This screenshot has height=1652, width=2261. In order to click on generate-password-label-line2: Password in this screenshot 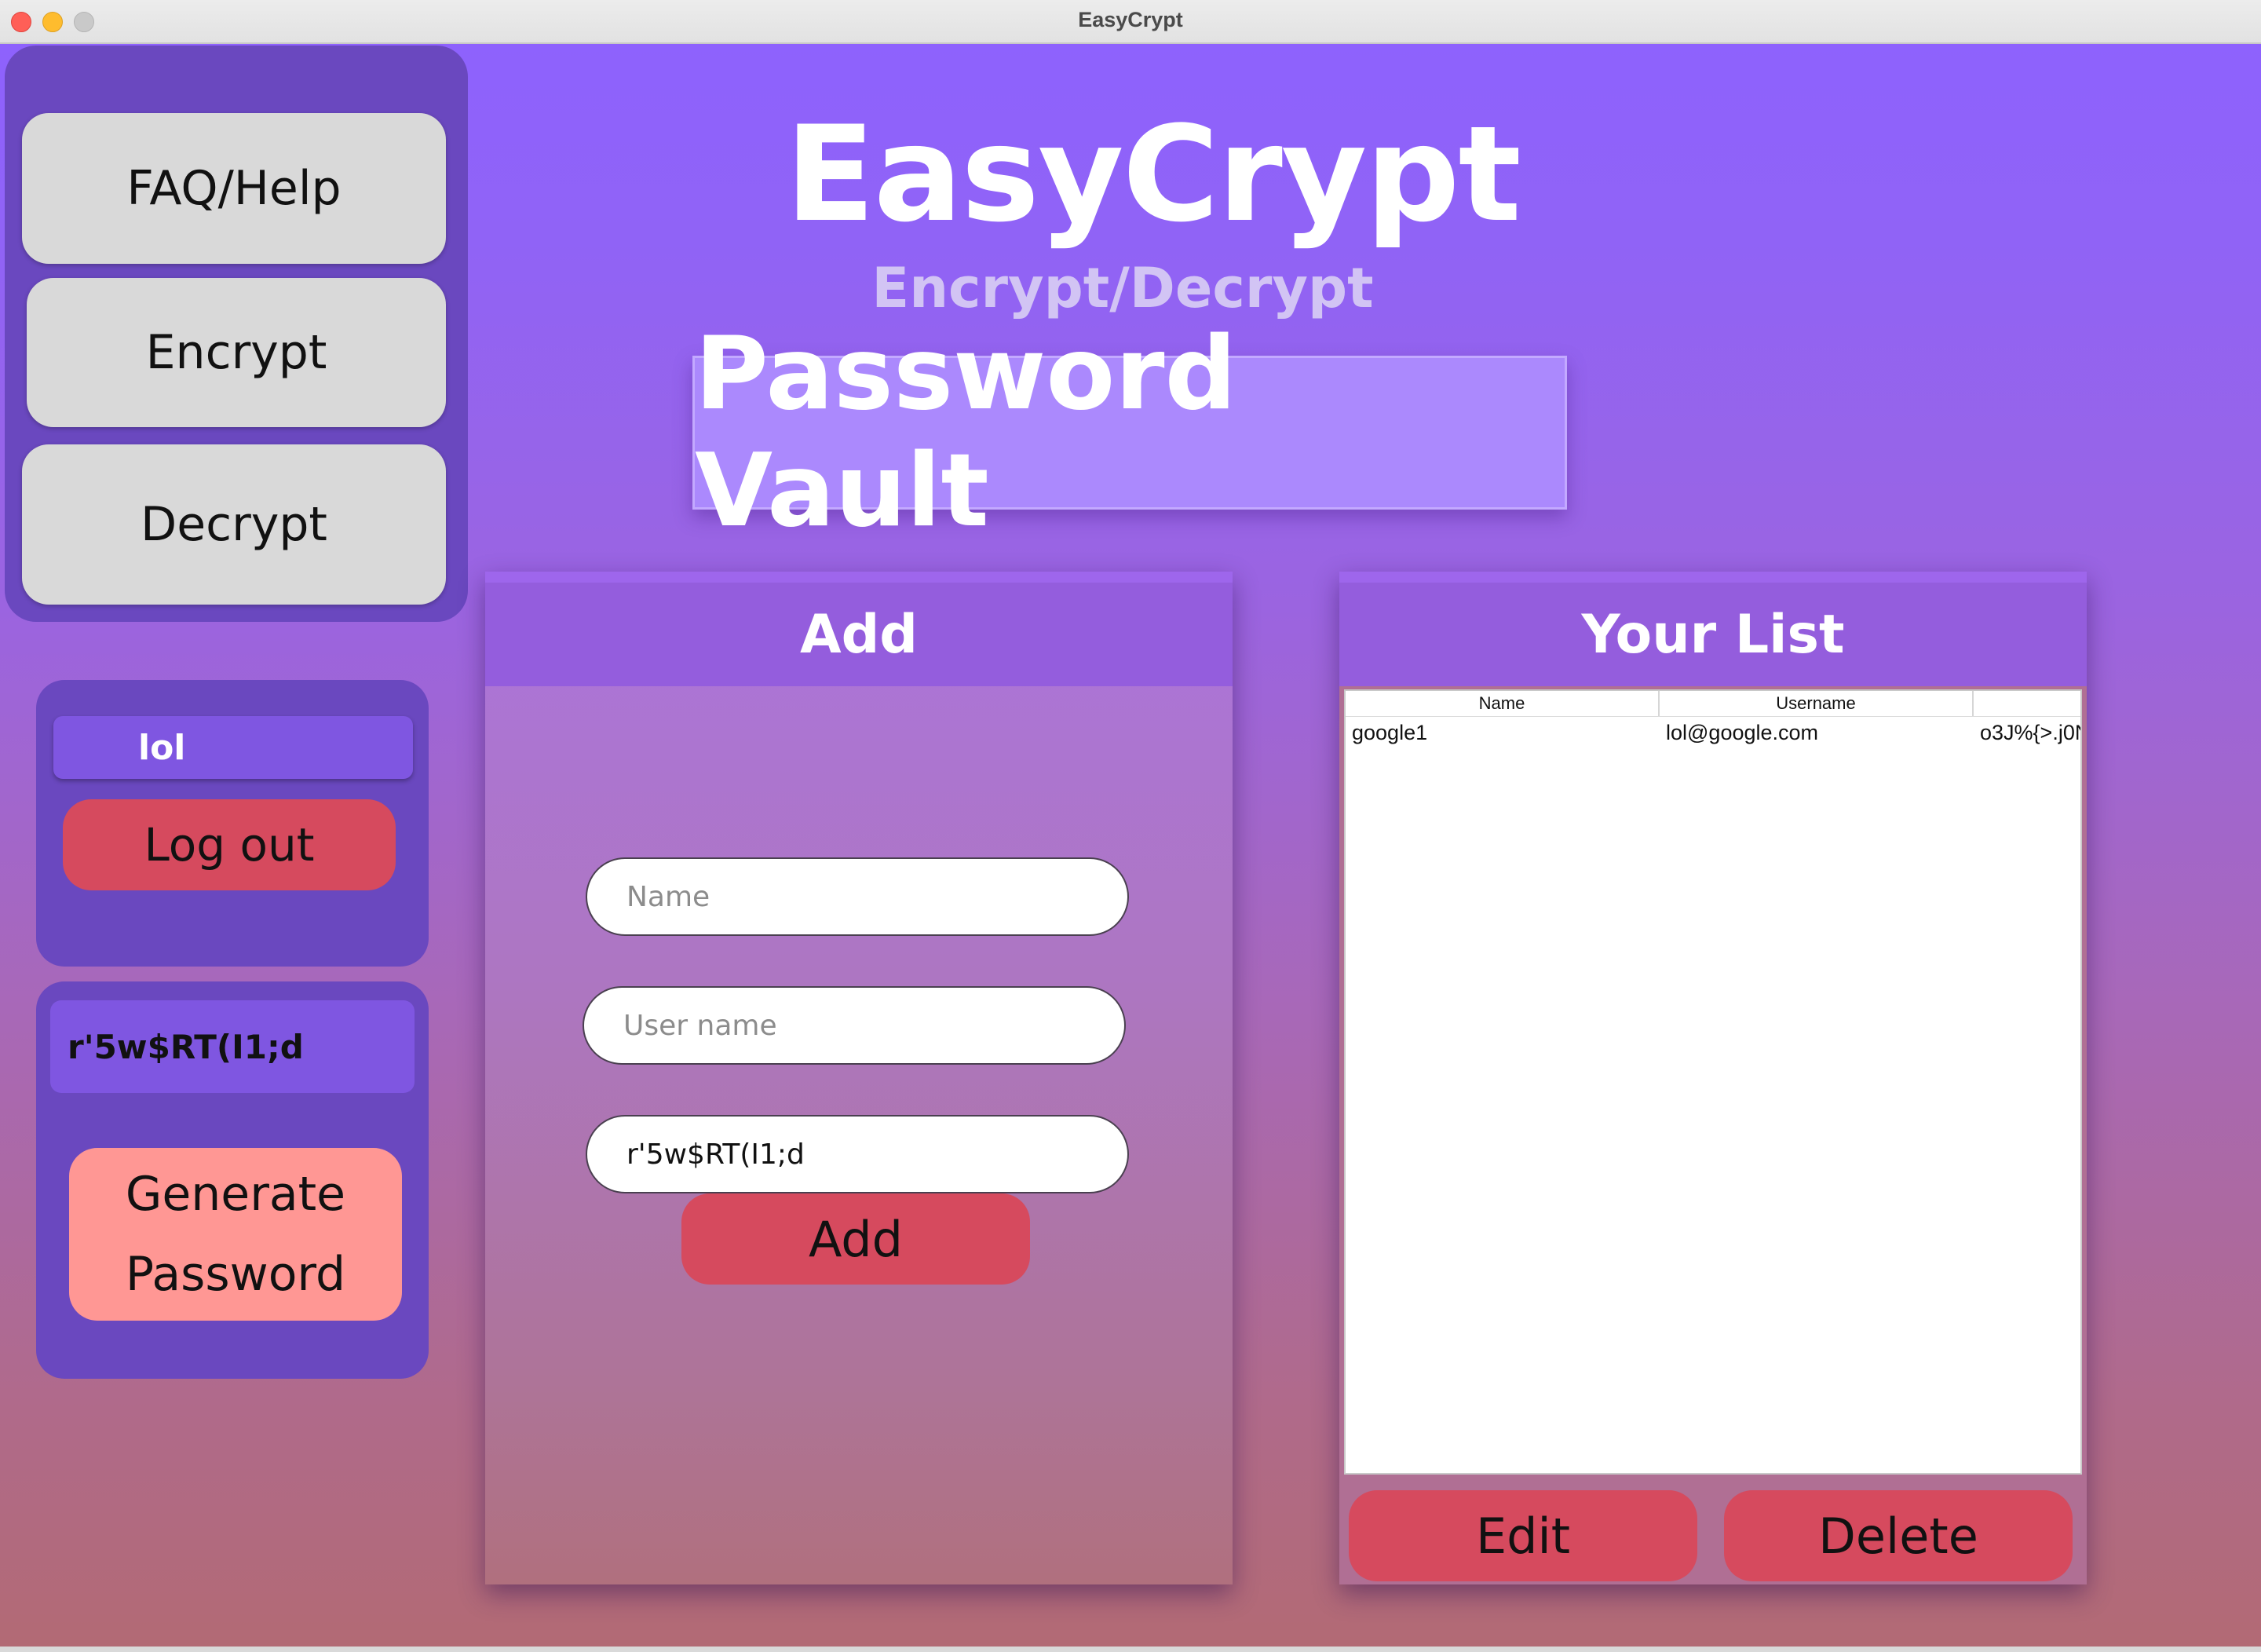, I will do `click(236, 1274)`.